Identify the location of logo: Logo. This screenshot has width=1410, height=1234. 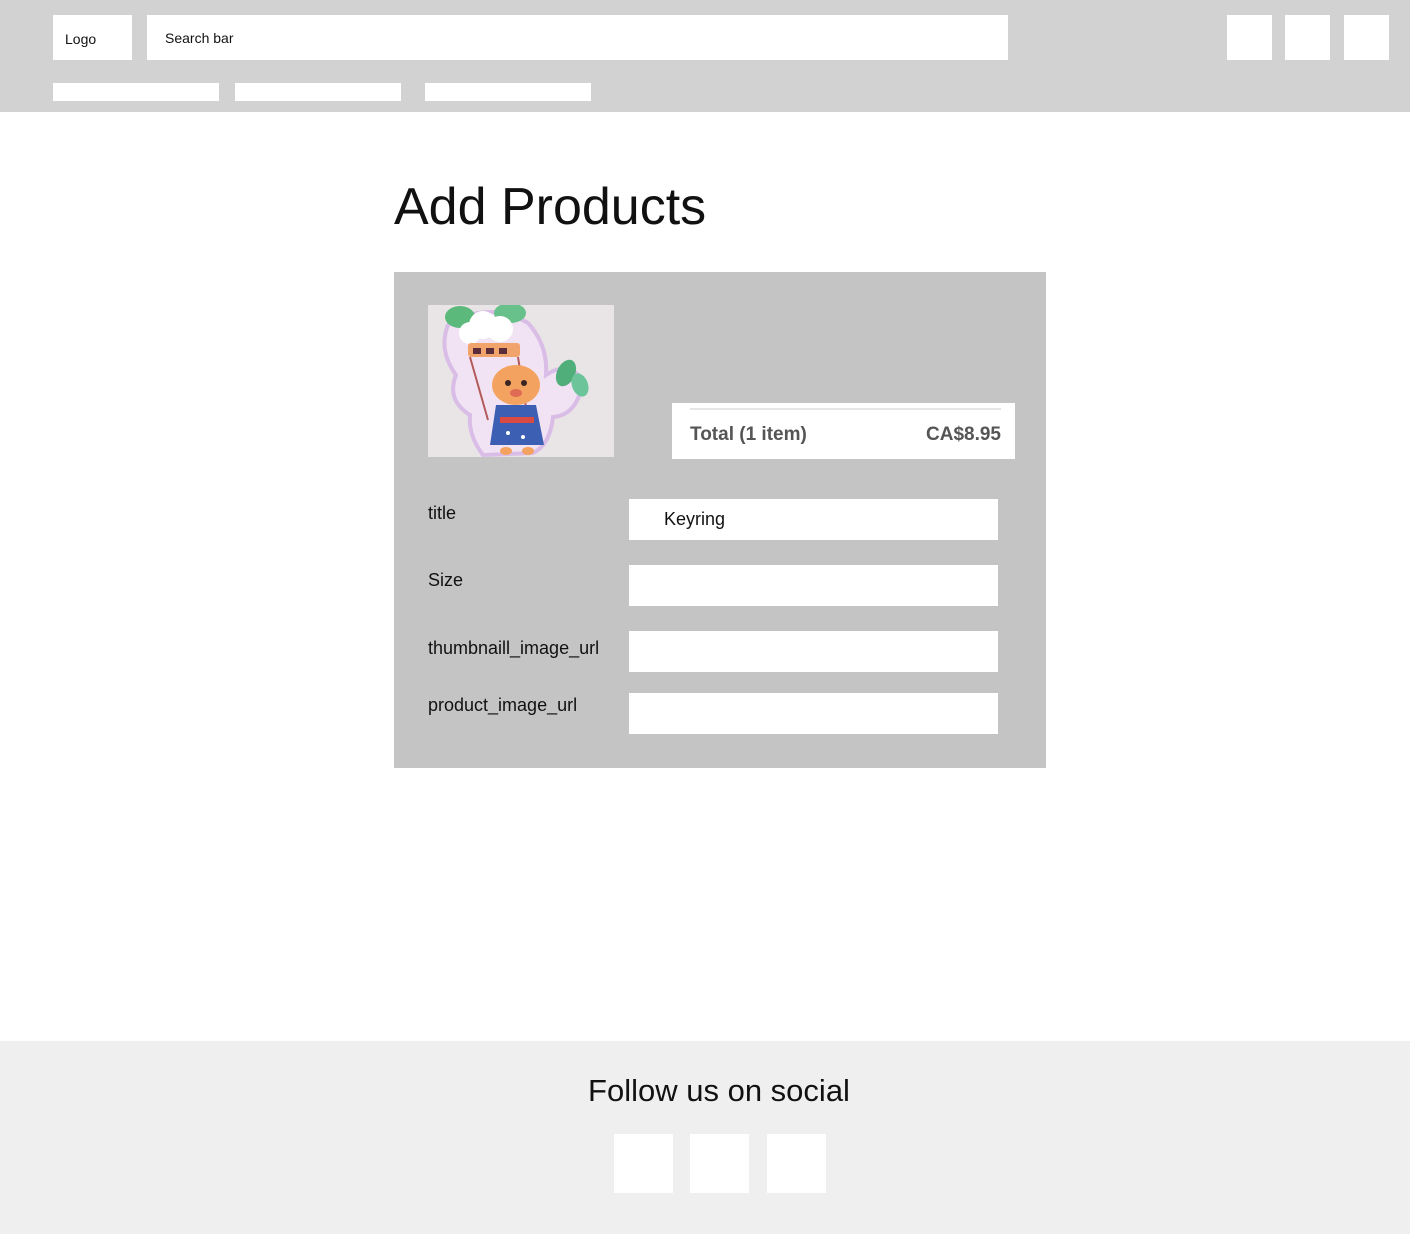
(92, 37).